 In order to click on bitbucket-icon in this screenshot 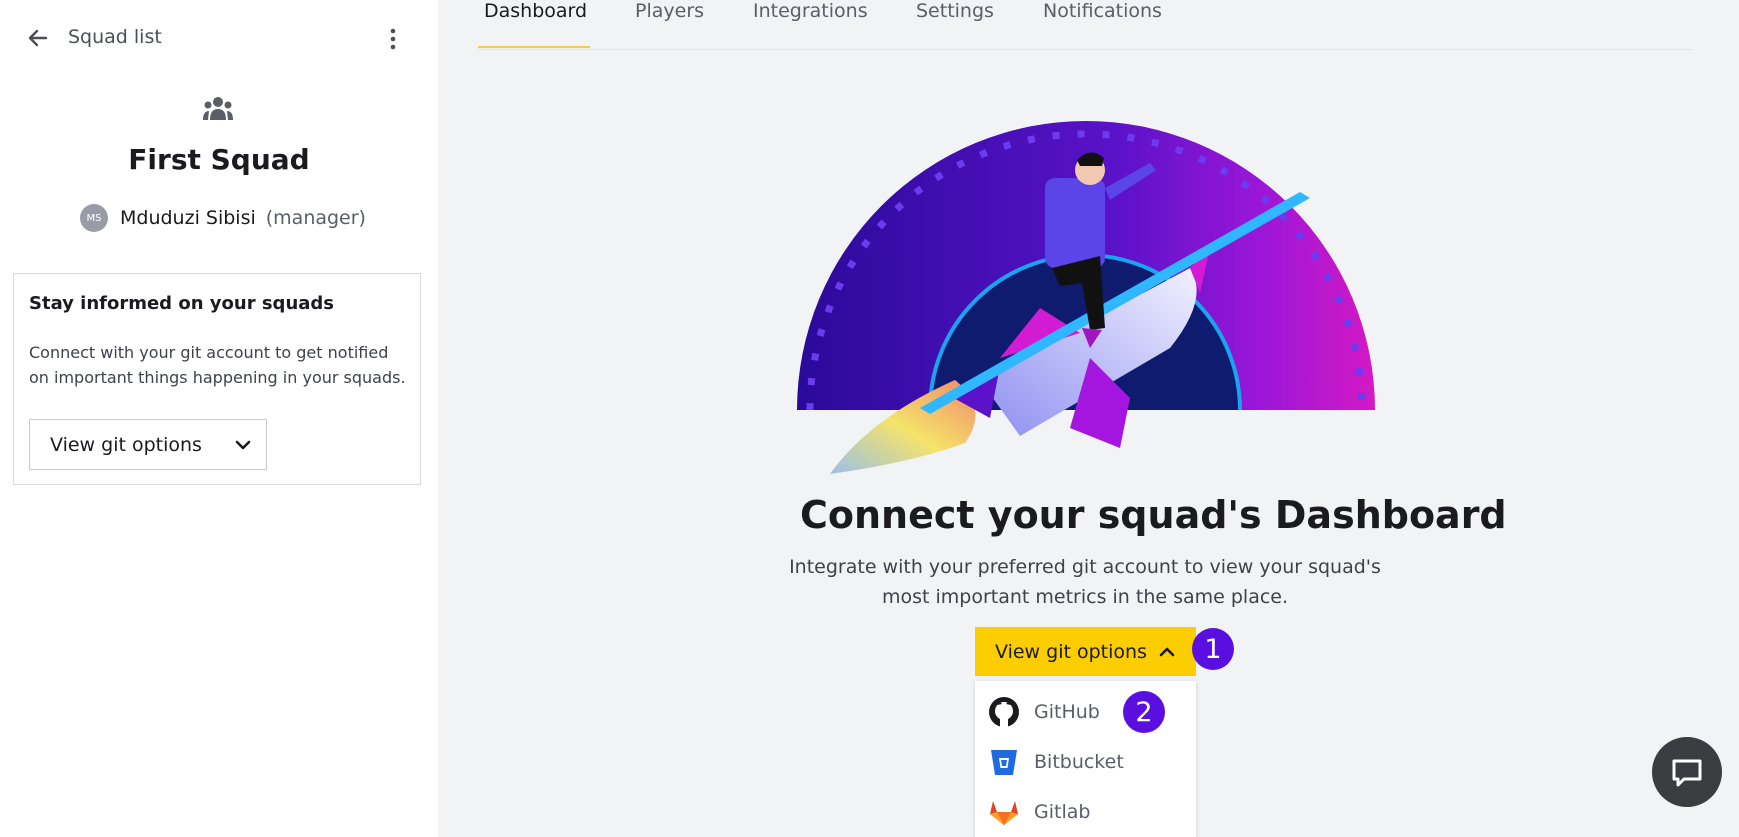, I will do `click(1004, 762)`.